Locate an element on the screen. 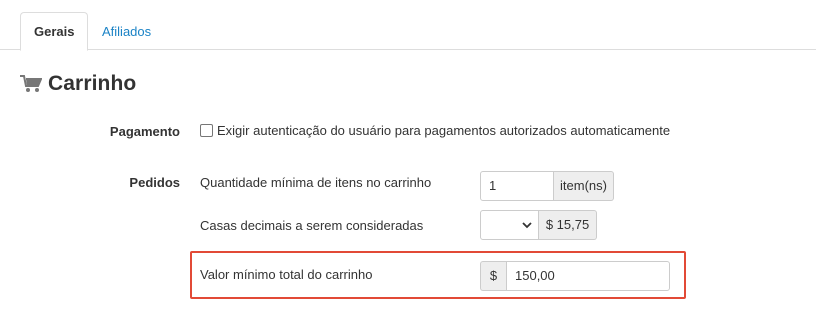 The height and width of the screenshot is (312, 816). min-total-input: 150,00 is located at coordinates (588, 276).